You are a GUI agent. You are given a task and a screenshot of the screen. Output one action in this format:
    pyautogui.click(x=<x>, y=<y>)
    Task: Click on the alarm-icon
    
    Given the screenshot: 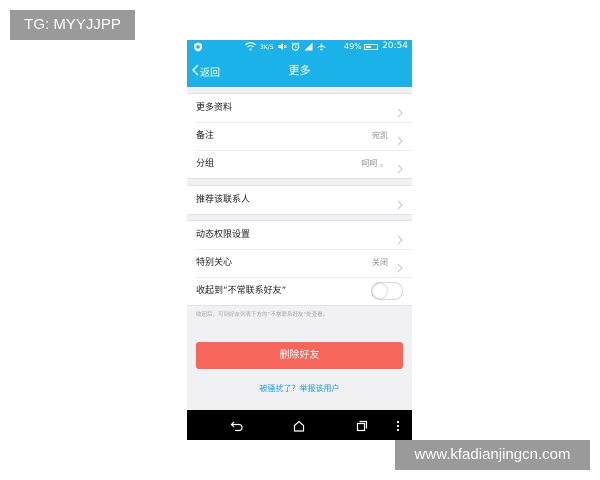 What is the action you would take?
    pyautogui.click(x=295, y=47)
    